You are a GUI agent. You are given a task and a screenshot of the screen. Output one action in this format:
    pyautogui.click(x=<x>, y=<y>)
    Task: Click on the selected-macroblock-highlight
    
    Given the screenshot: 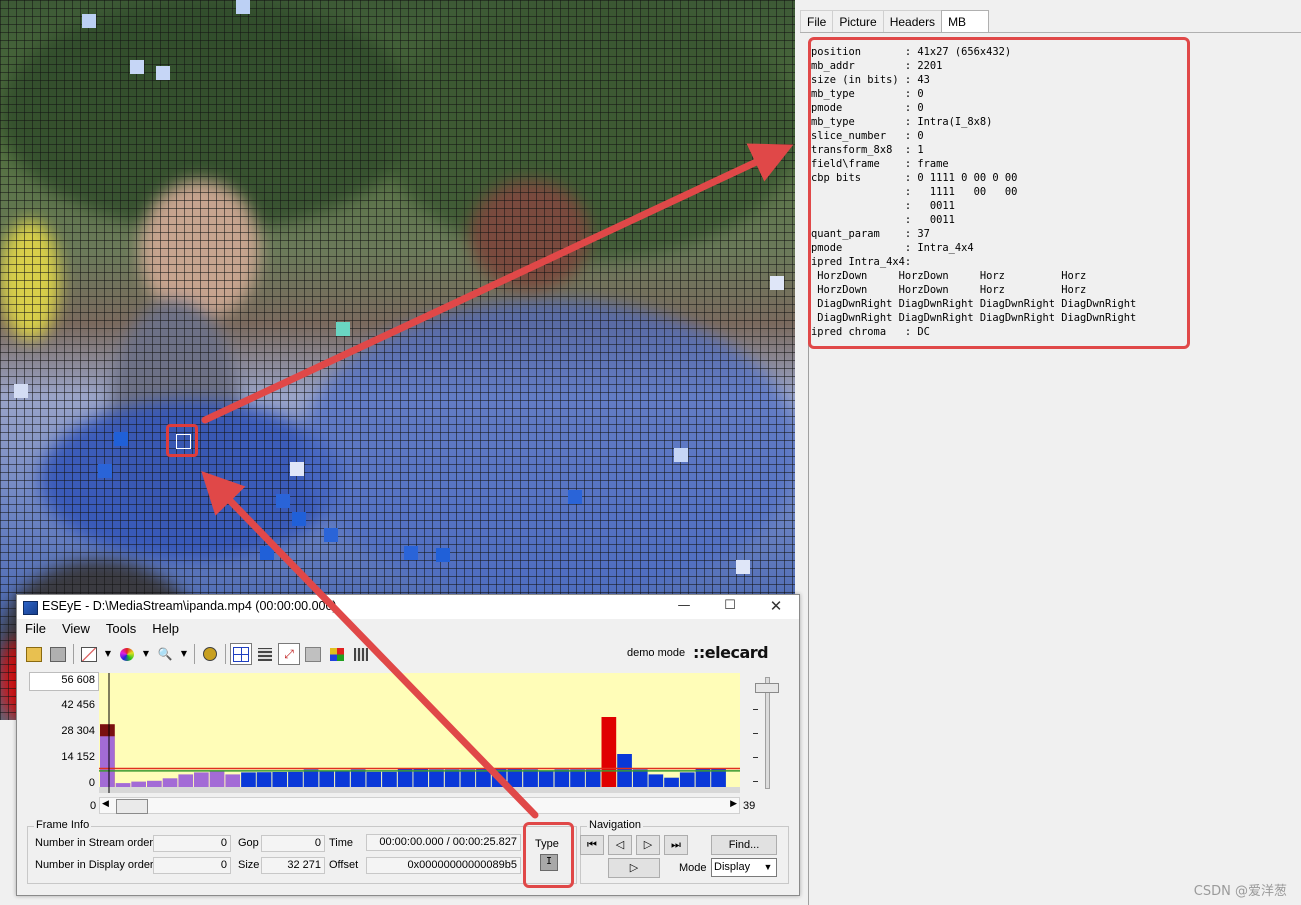 What is the action you would take?
    pyautogui.click(x=182, y=440)
    